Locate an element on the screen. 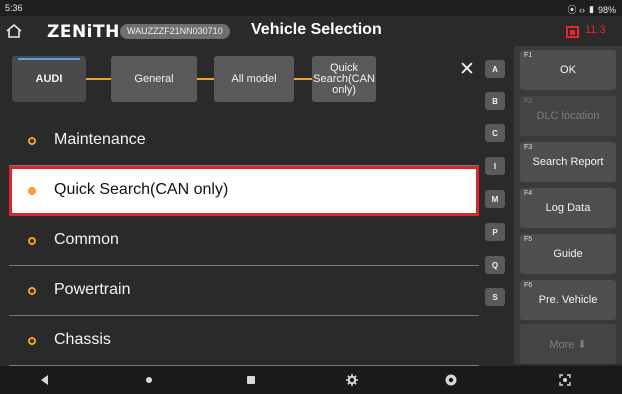 The width and height of the screenshot is (622, 394). dlc-location-button: F2 DLC location is located at coordinates (568, 116).